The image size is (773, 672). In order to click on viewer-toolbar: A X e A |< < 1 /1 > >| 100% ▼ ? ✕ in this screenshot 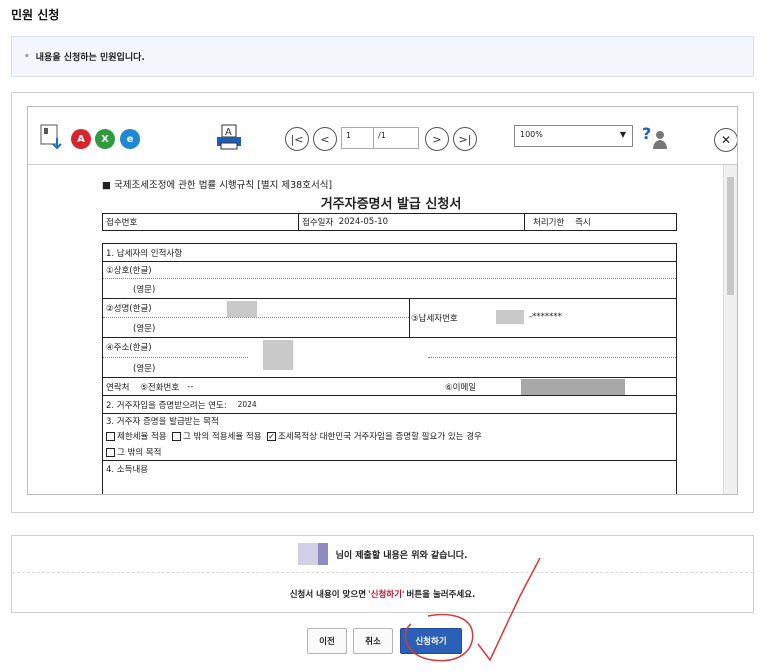, I will do `click(382, 136)`.